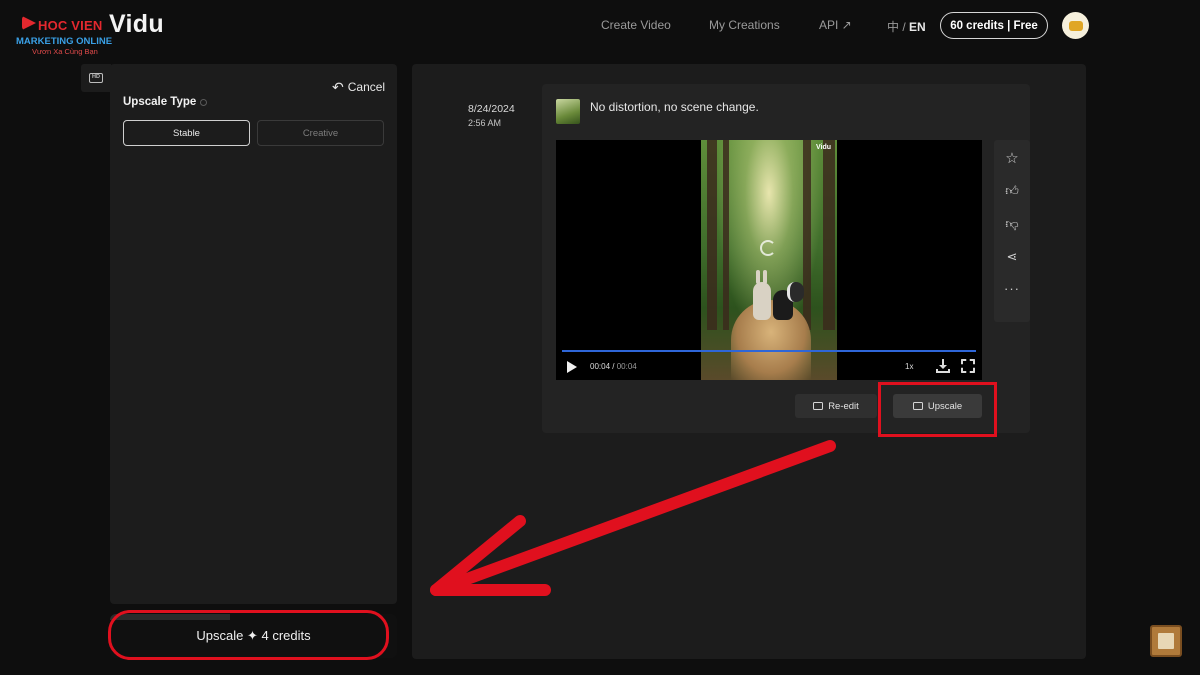  Describe the element at coordinates (491, 116) in the screenshot. I see `creation-timestamp: 8/24/2024 2:56 AM` at that location.